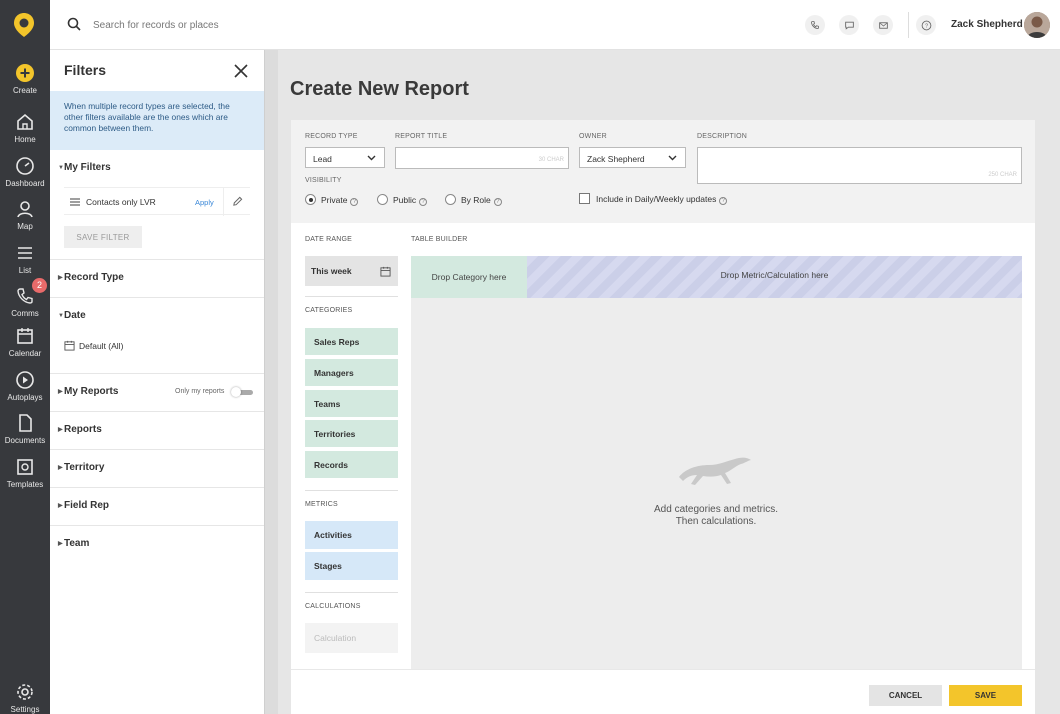 The height and width of the screenshot is (714, 1060). What do you see at coordinates (25, 709) in the screenshot?
I see `nav-label: Settings` at bounding box center [25, 709].